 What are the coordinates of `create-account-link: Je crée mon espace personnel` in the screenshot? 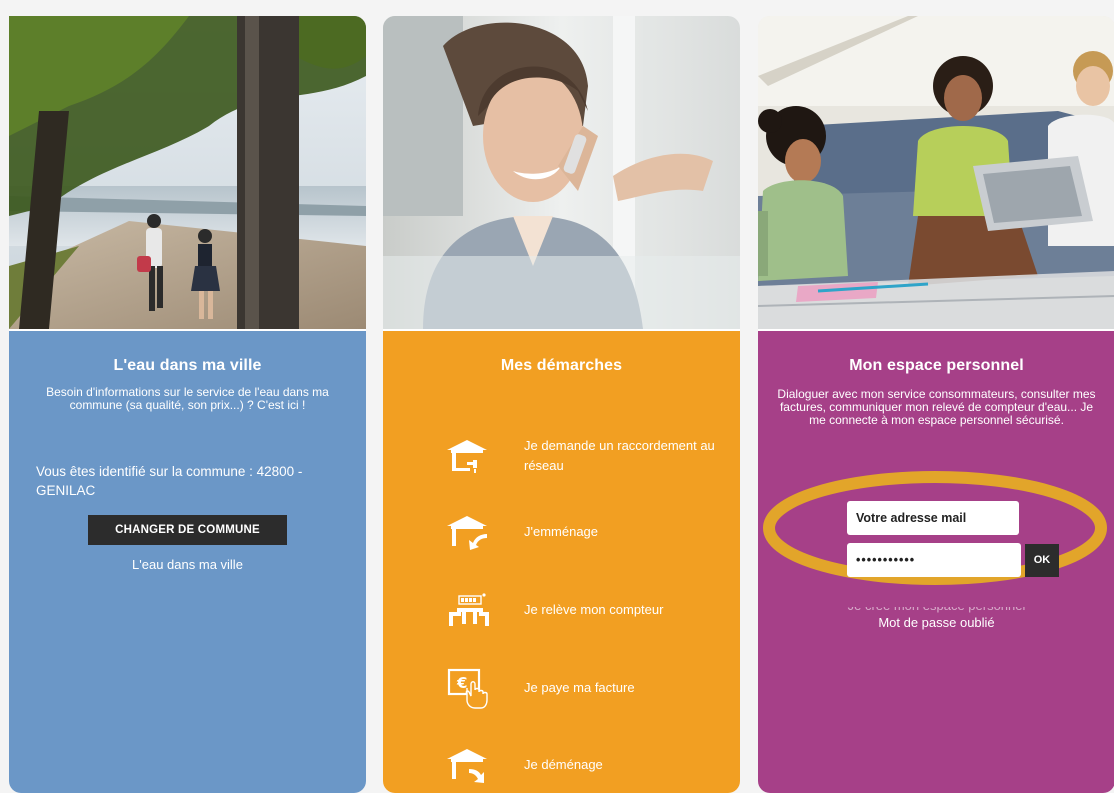 It's located at (936, 610).